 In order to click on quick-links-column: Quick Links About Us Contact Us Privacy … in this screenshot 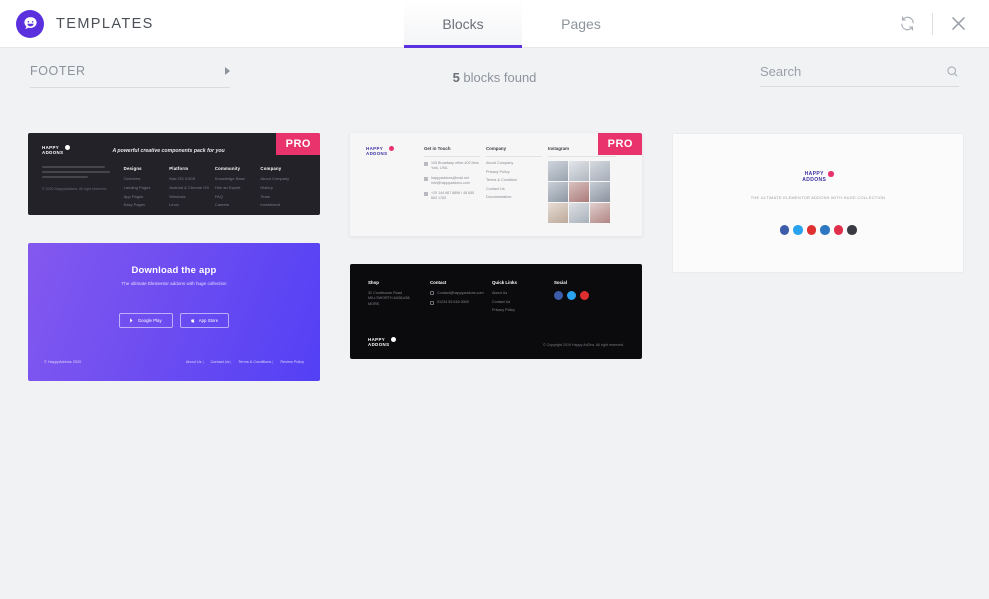, I will do `click(523, 298)`.